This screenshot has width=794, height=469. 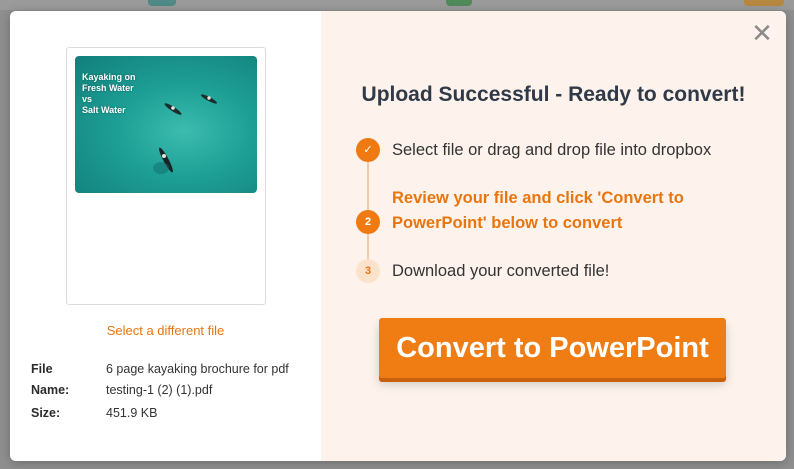 What do you see at coordinates (166, 124) in the screenshot?
I see `file-thumbnail: Kayaking on Fresh Water vs Salt Water` at bounding box center [166, 124].